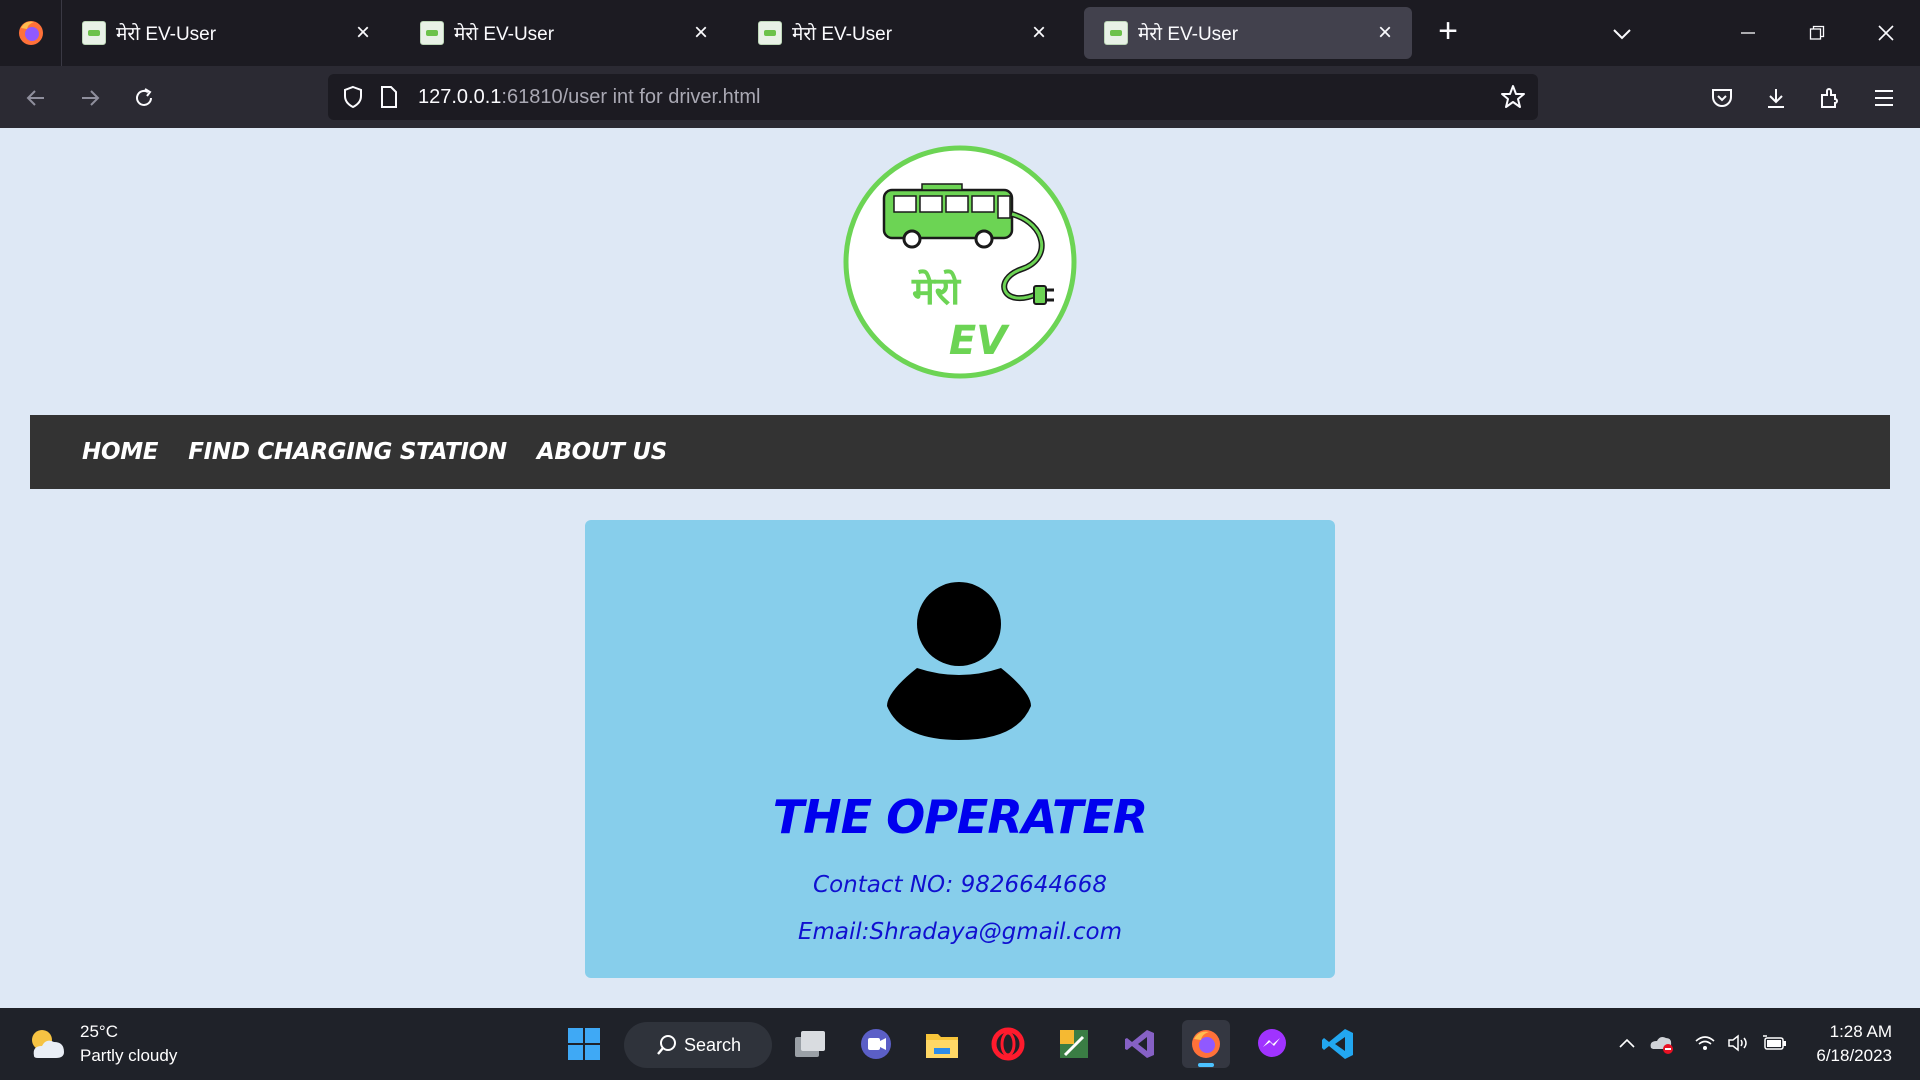 Image resolution: width=1920 pixels, height=1080 pixels. I want to click on messenger-icon, so click(1272, 1044).